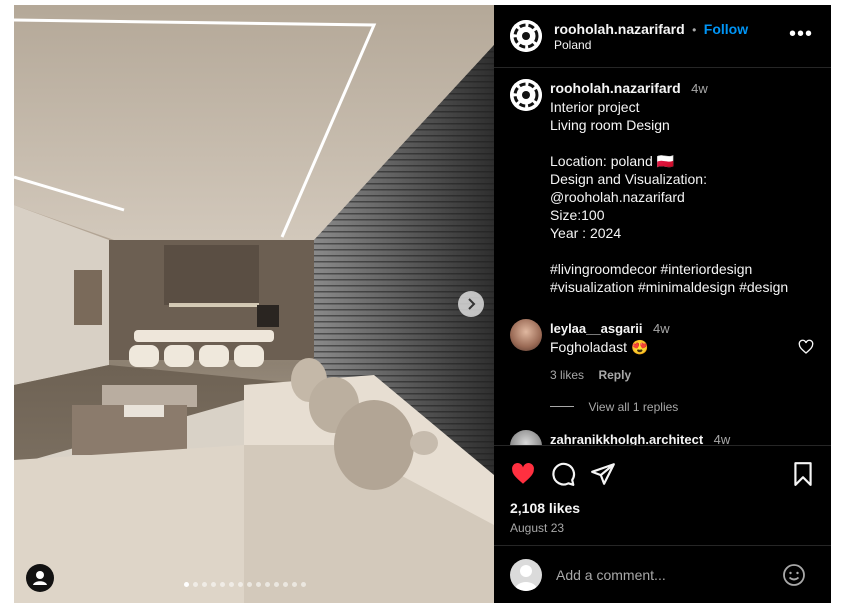 The height and width of the screenshot is (616, 843). Describe the element at coordinates (545, 508) in the screenshot. I see `likes-count: 2,108 likes` at that location.